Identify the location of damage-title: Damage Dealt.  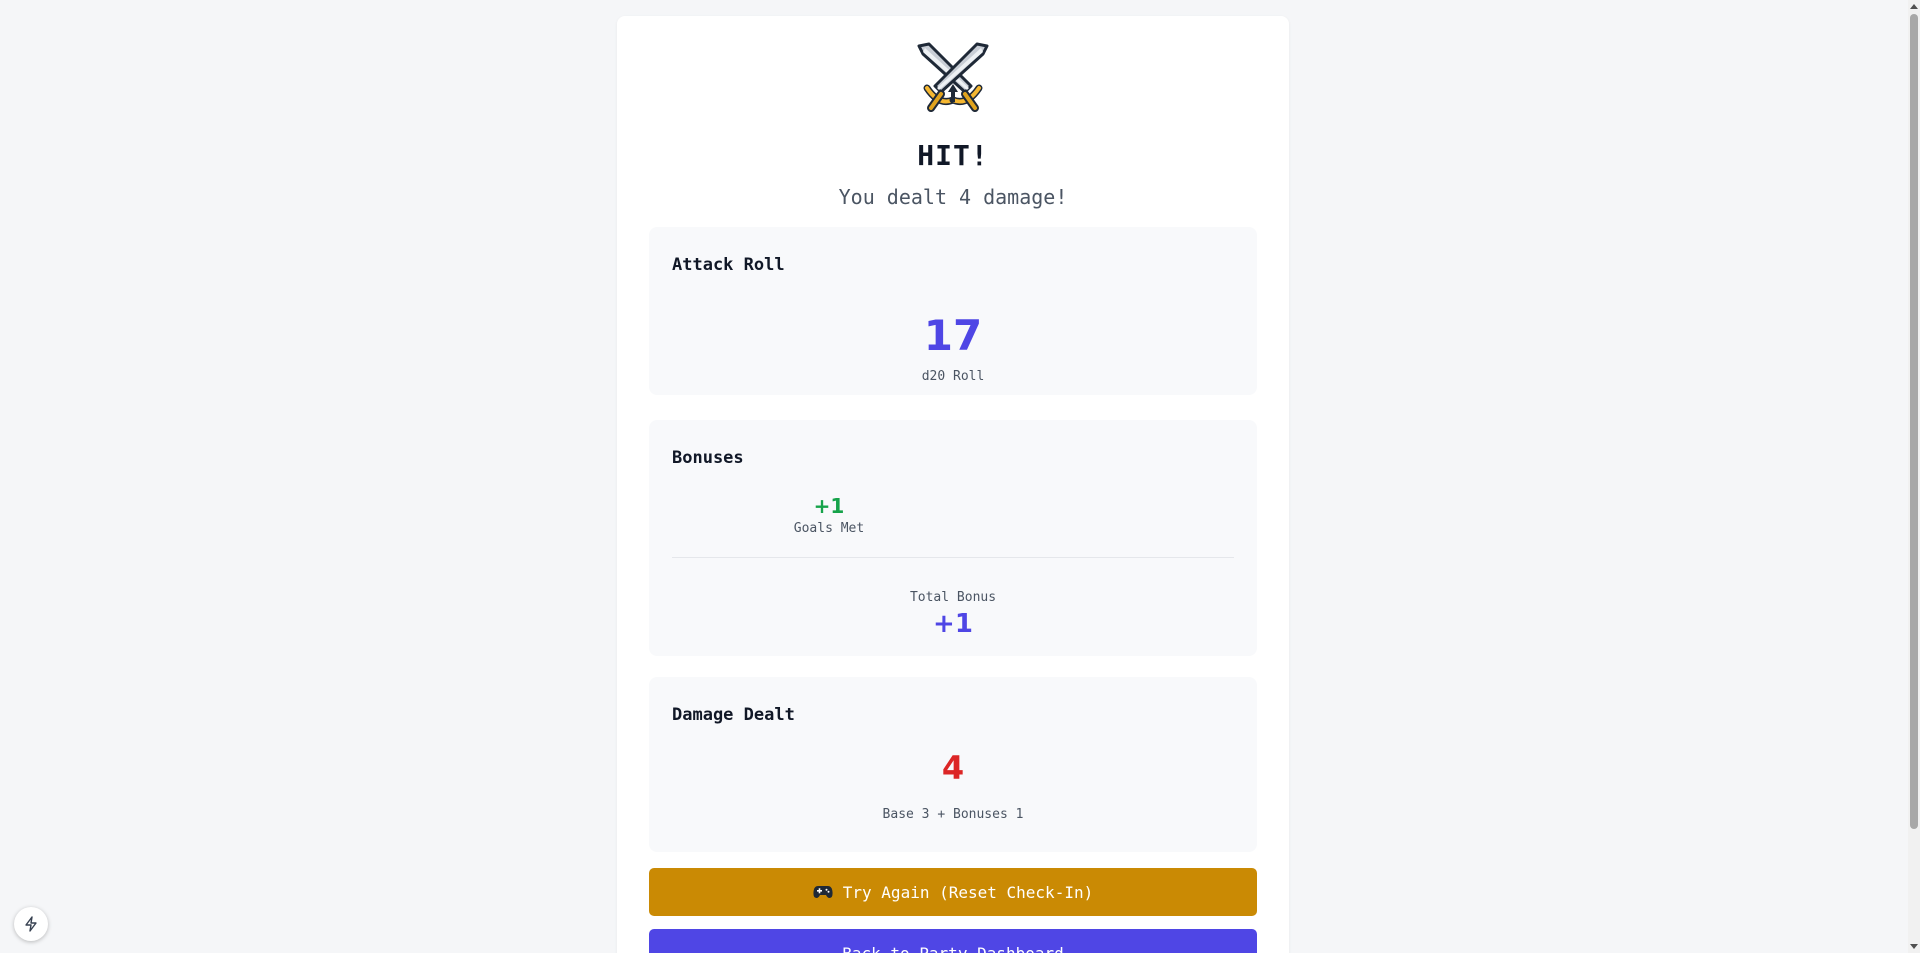
(733, 715).